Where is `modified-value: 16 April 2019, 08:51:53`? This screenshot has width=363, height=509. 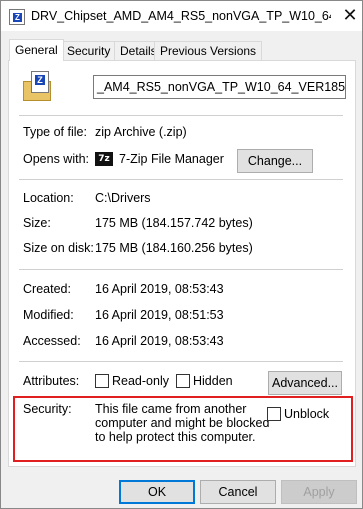 modified-value: 16 April 2019, 08:51:53 is located at coordinates (159, 315).